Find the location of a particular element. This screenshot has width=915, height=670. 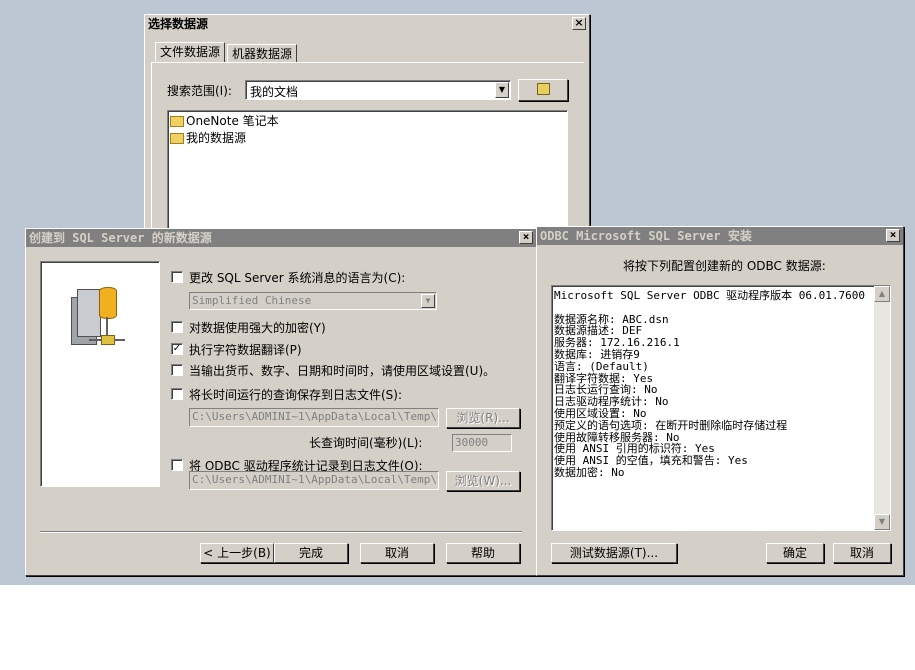

long-query-time-input: 30000 is located at coordinates (482, 443).